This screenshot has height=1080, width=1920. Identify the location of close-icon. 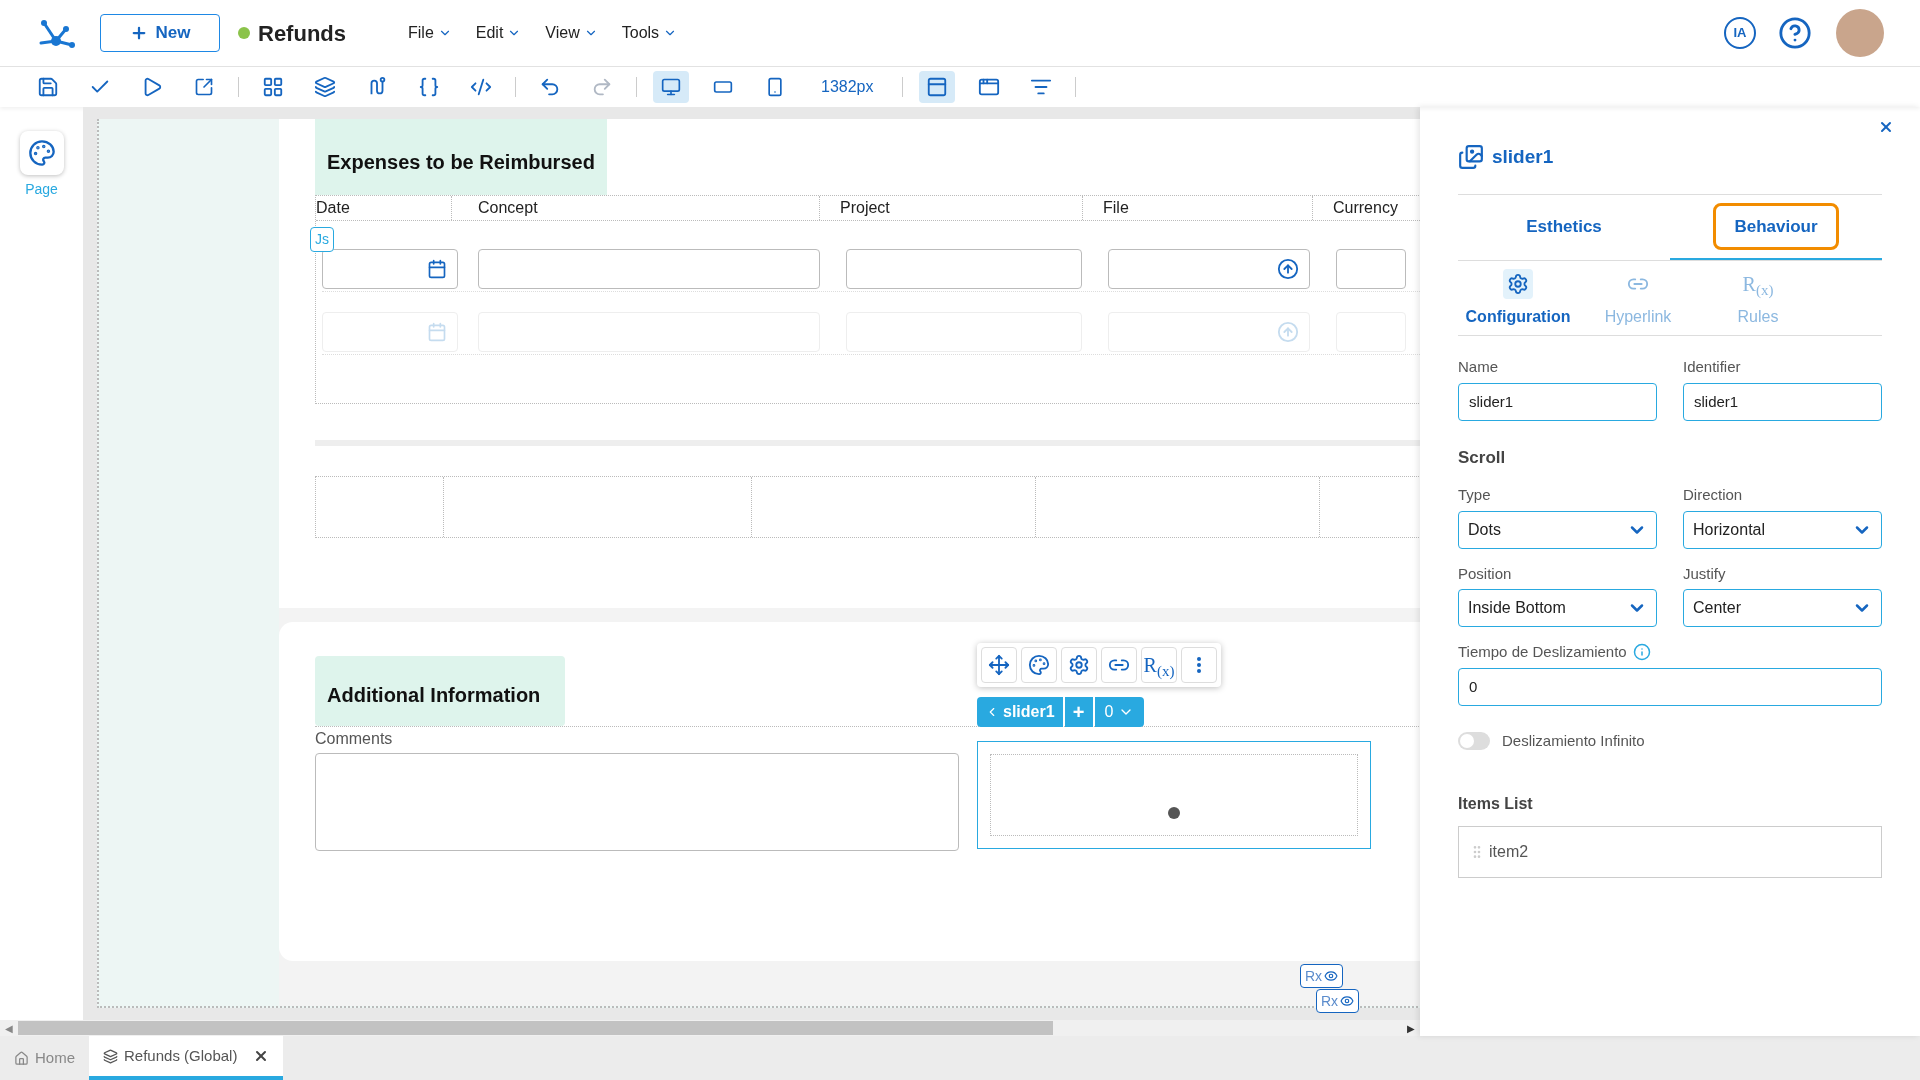
(1886, 127).